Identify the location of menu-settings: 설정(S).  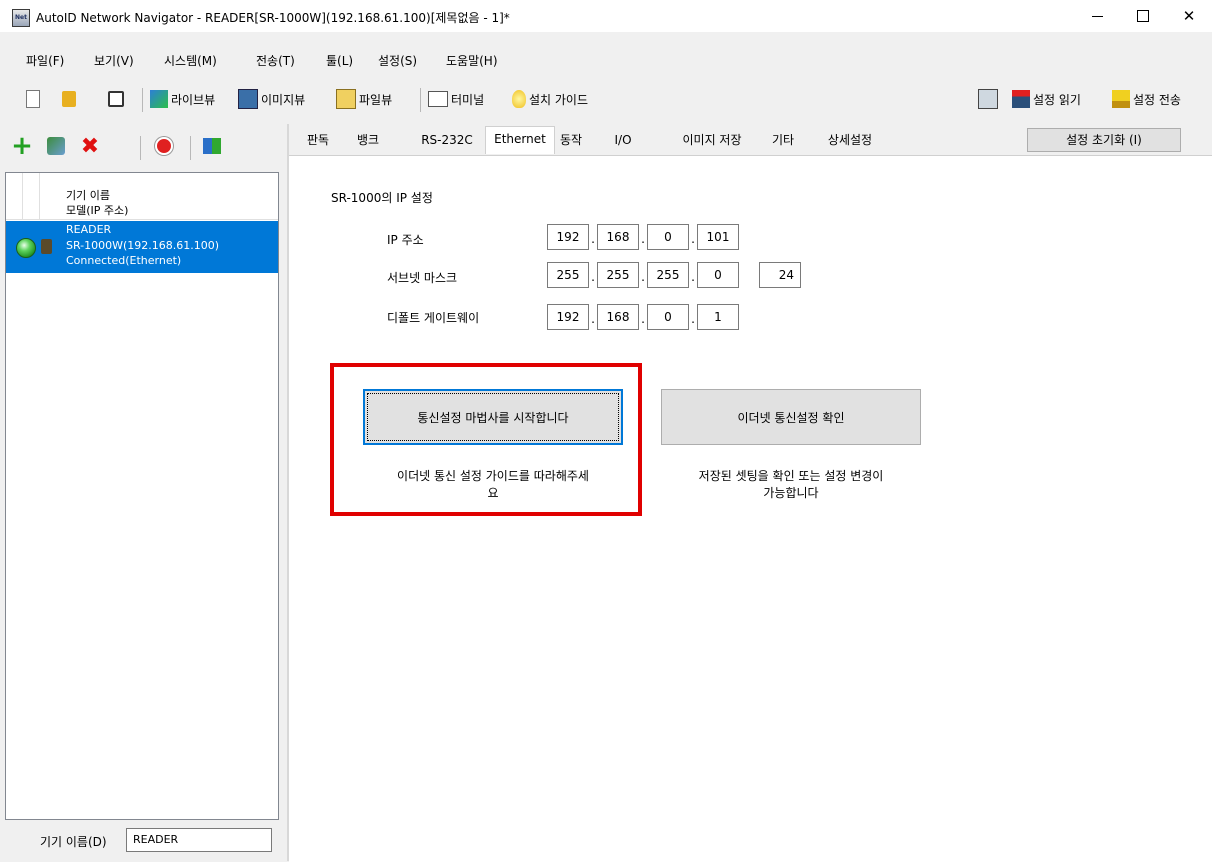
(397, 60).